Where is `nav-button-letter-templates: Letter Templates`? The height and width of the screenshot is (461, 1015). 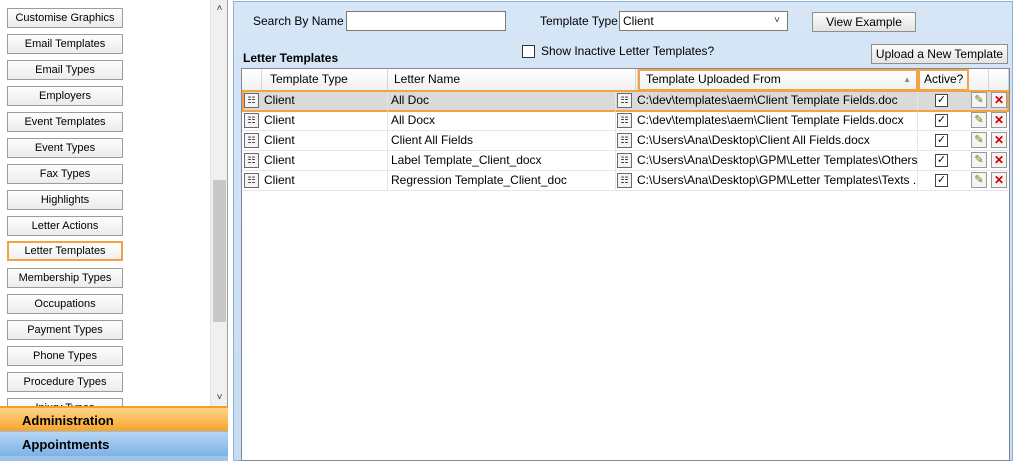
nav-button-letter-templates: Letter Templates is located at coordinates (65, 251).